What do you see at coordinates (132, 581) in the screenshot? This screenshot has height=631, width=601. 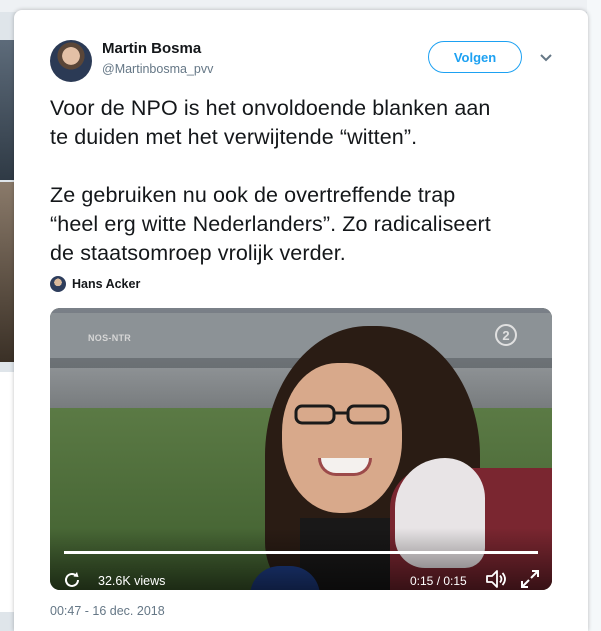 I see `view-count: 32.6K views` at bounding box center [132, 581].